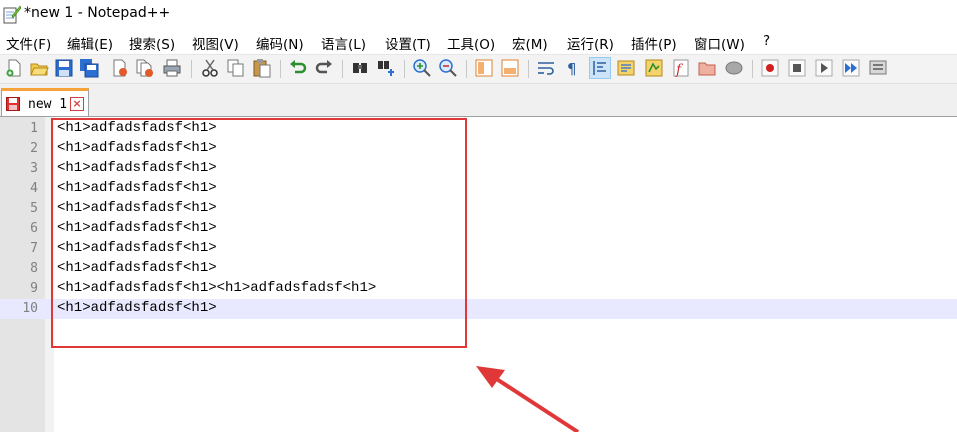 Image resolution: width=957 pixels, height=432 pixels. What do you see at coordinates (478, 15) in the screenshot?
I see `title-bar: *new 1 - Notepad++` at bounding box center [478, 15].